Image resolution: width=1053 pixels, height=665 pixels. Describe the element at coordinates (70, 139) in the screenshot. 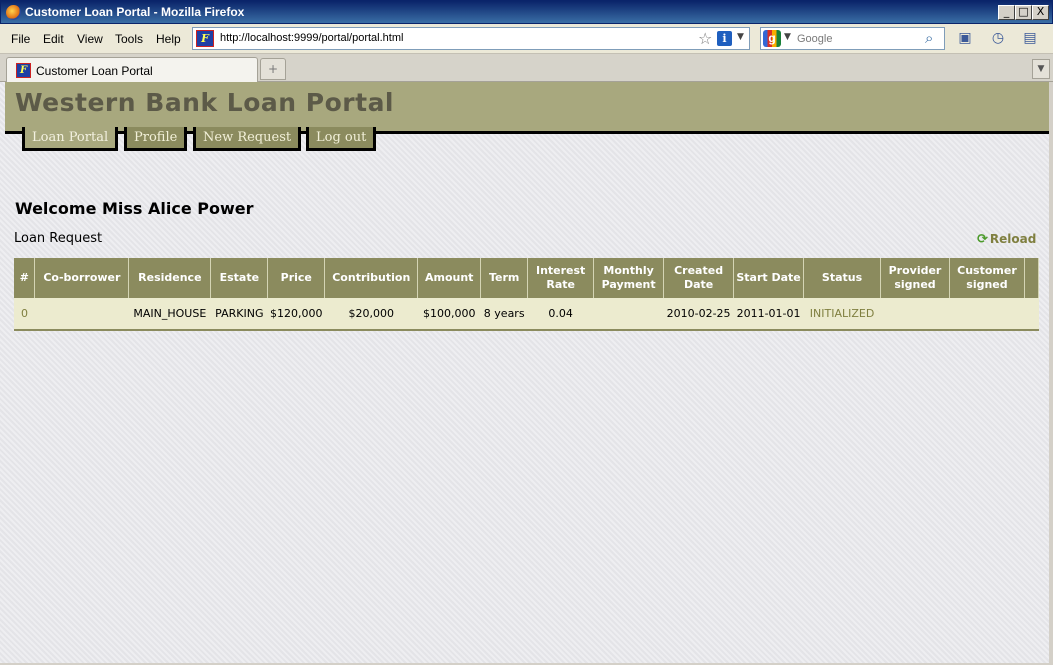

I see `nav-loan-portal: Loan Portal` at that location.